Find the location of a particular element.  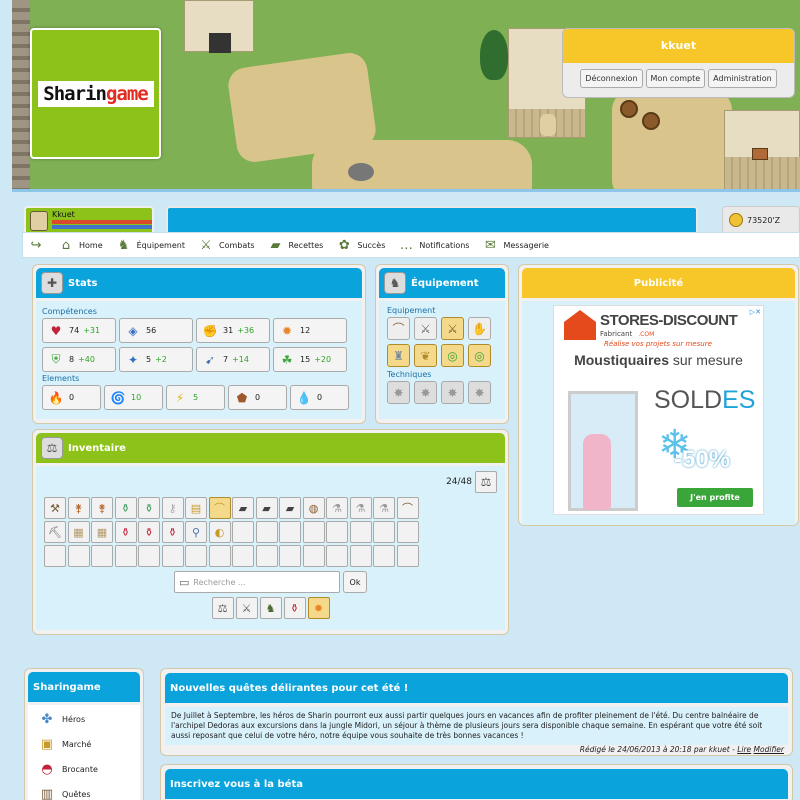

stat-running-boot: ➹ 7 +14 is located at coordinates (233, 359).